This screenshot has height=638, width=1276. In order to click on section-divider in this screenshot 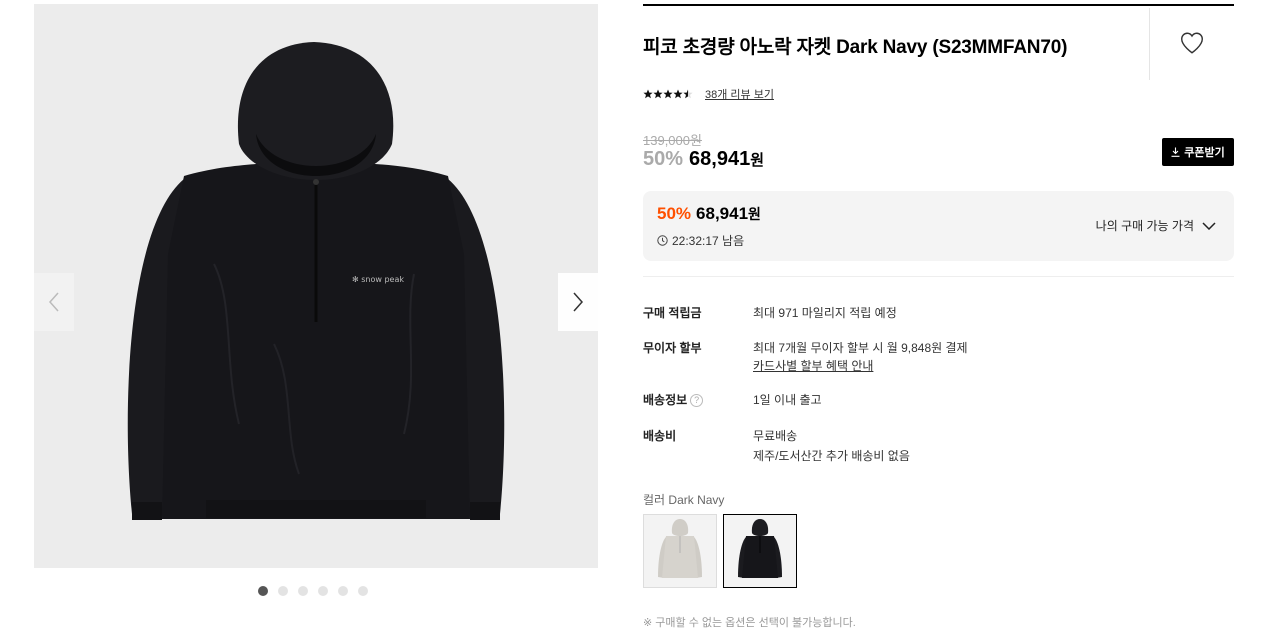, I will do `click(938, 276)`.